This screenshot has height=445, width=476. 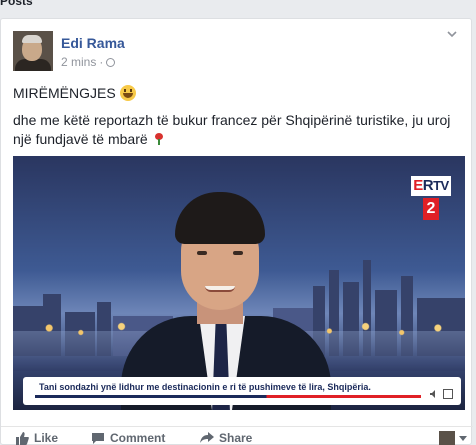 What do you see at coordinates (138, 438) in the screenshot?
I see `comment-label: Comment` at bounding box center [138, 438].